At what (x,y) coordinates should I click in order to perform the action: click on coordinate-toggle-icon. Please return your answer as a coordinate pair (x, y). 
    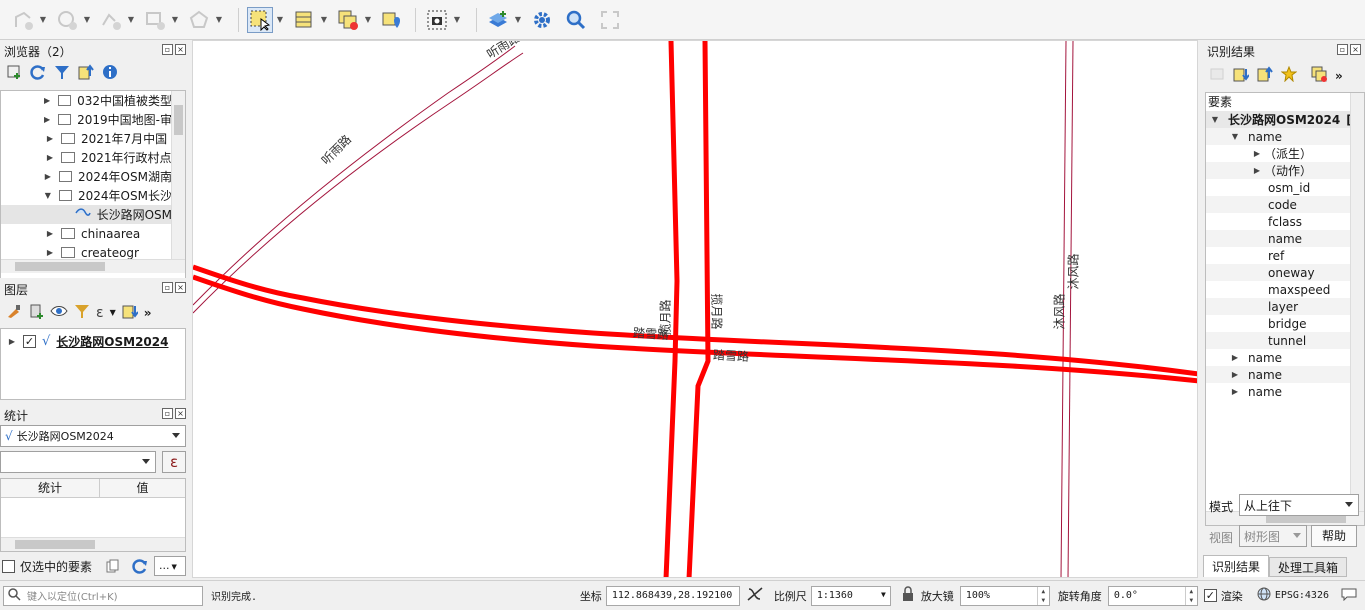
    Looking at the image, I should click on (755, 595).